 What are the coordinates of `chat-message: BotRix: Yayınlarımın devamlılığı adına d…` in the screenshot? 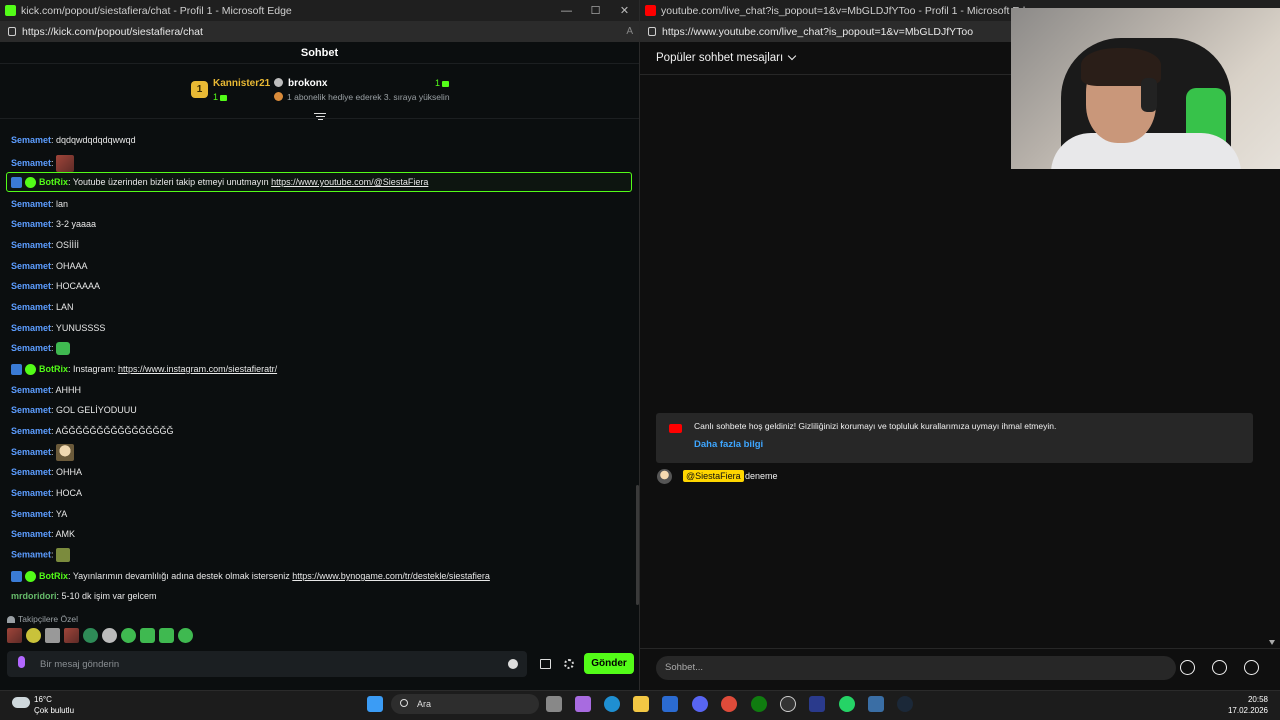 It's located at (250, 577).